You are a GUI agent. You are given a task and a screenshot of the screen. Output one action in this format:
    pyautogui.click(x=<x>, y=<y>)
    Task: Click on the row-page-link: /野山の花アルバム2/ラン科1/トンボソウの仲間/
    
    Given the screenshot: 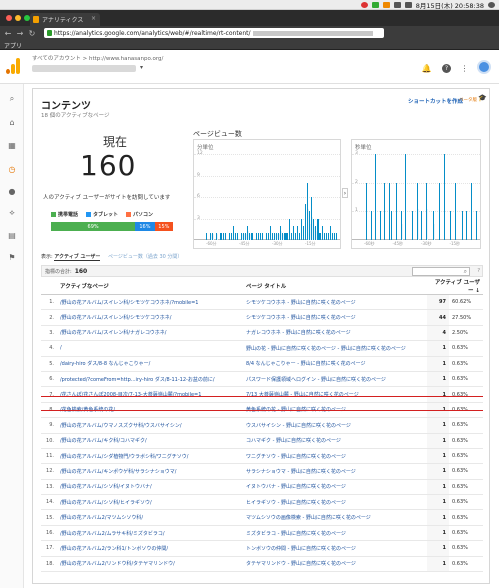 What is the action you would take?
    pyautogui.click(x=150, y=548)
    